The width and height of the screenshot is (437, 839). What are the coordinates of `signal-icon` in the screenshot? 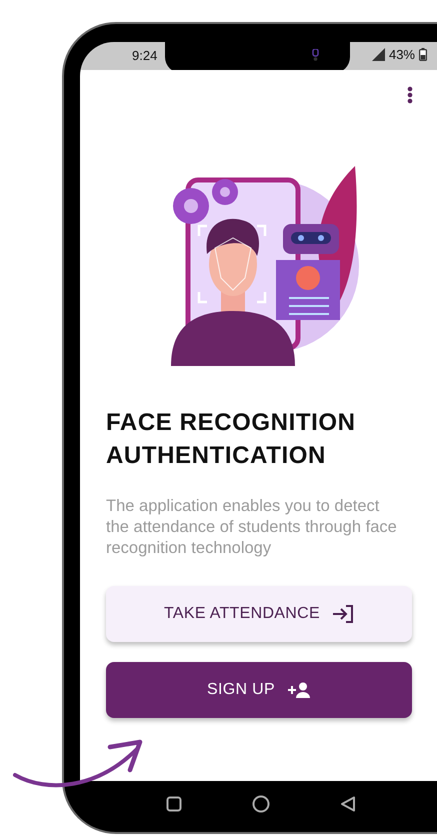 It's located at (378, 54).